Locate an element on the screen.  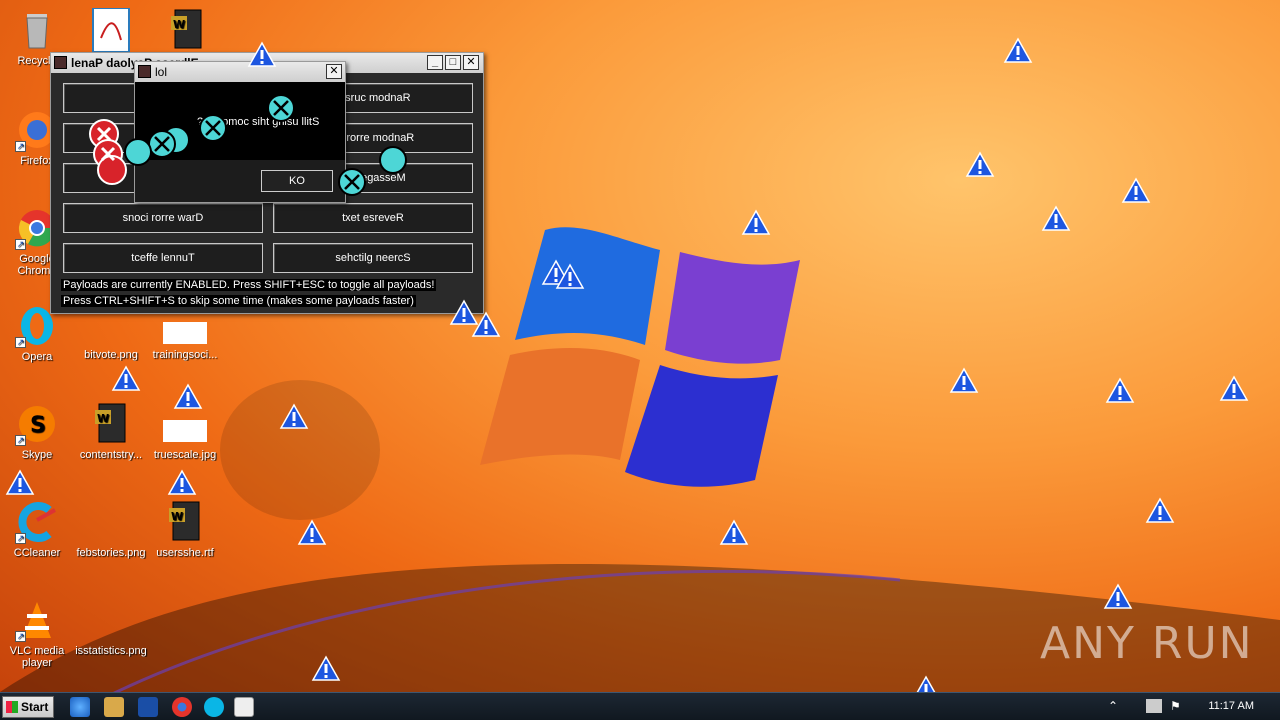
system-tray: ⌃ ⚑ 11:17 AM is located at coordinates (1190, 706).